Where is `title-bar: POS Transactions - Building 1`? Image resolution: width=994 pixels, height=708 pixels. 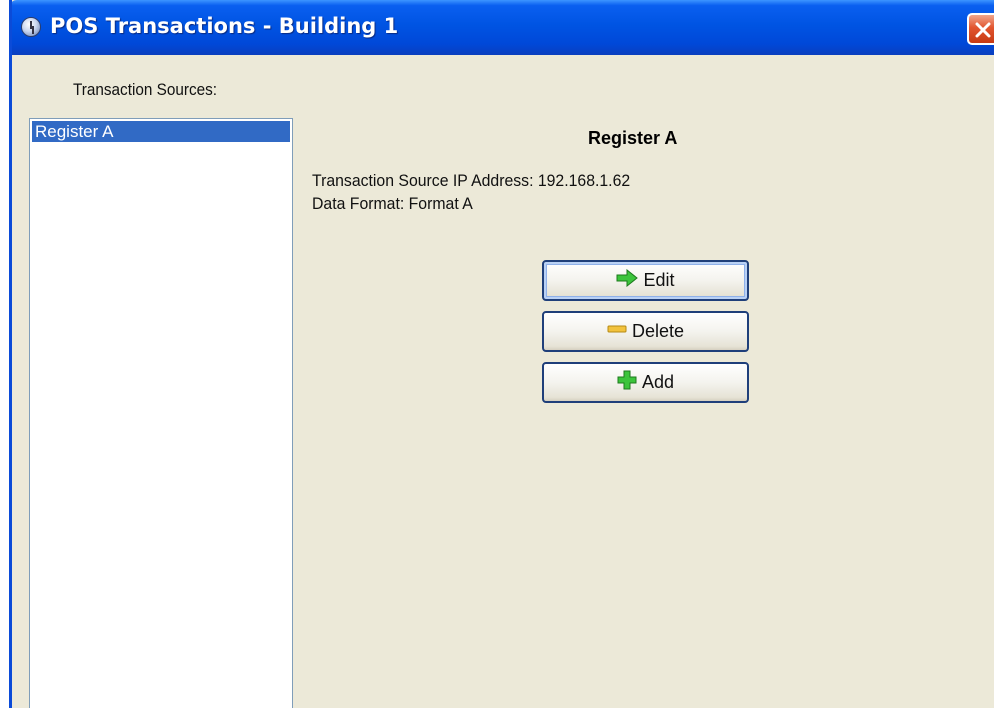 title-bar: POS Transactions - Building 1 is located at coordinates (503, 27).